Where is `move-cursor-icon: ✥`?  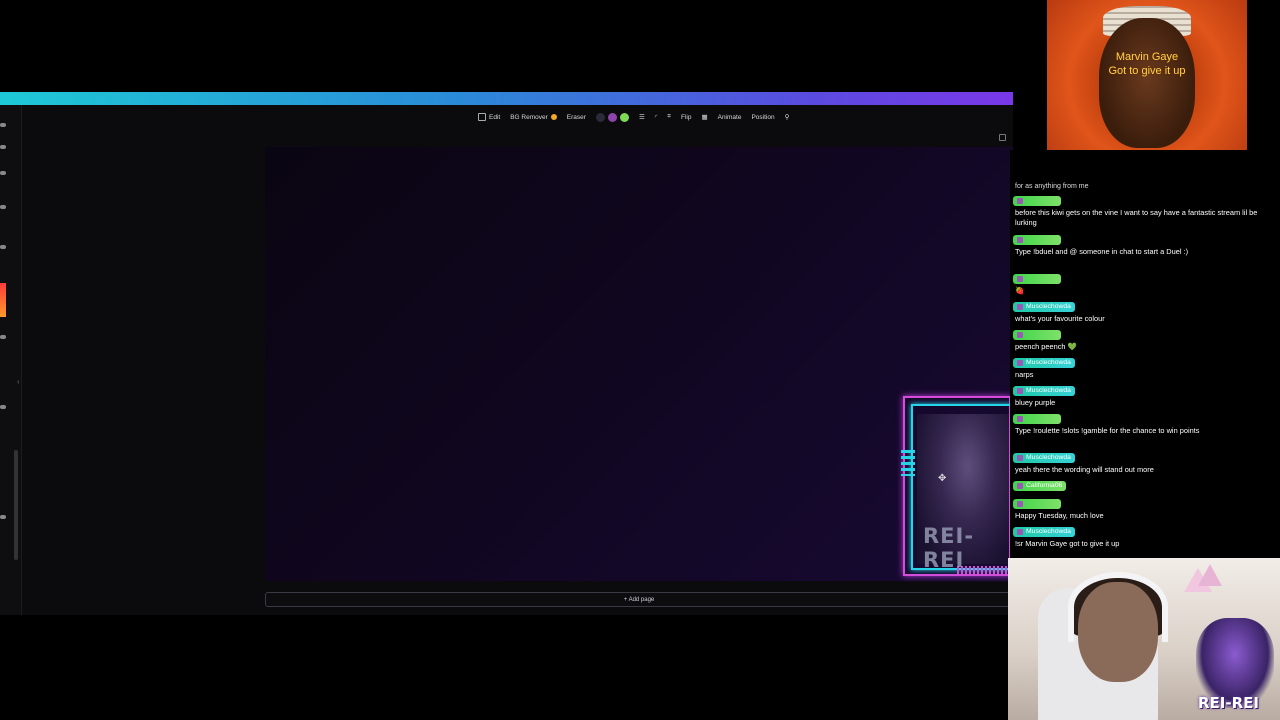 move-cursor-icon: ✥ is located at coordinates (942, 478).